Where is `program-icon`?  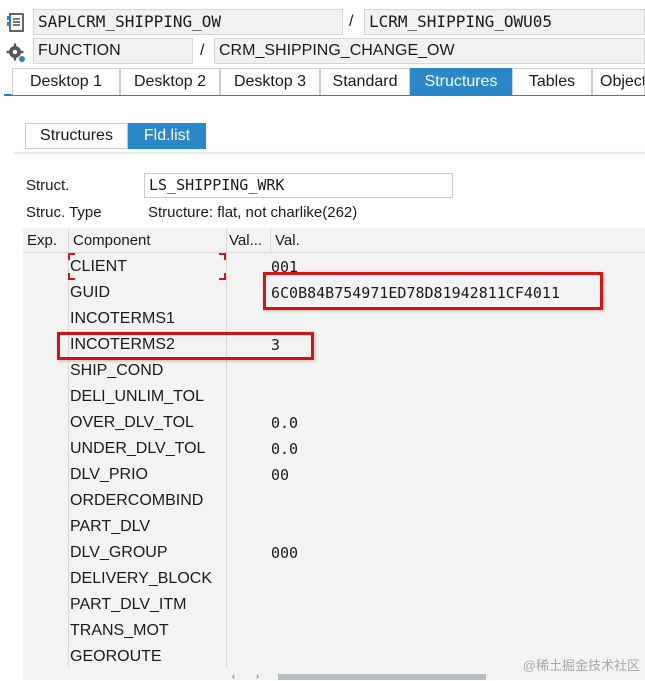 program-icon is located at coordinates (15, 22).